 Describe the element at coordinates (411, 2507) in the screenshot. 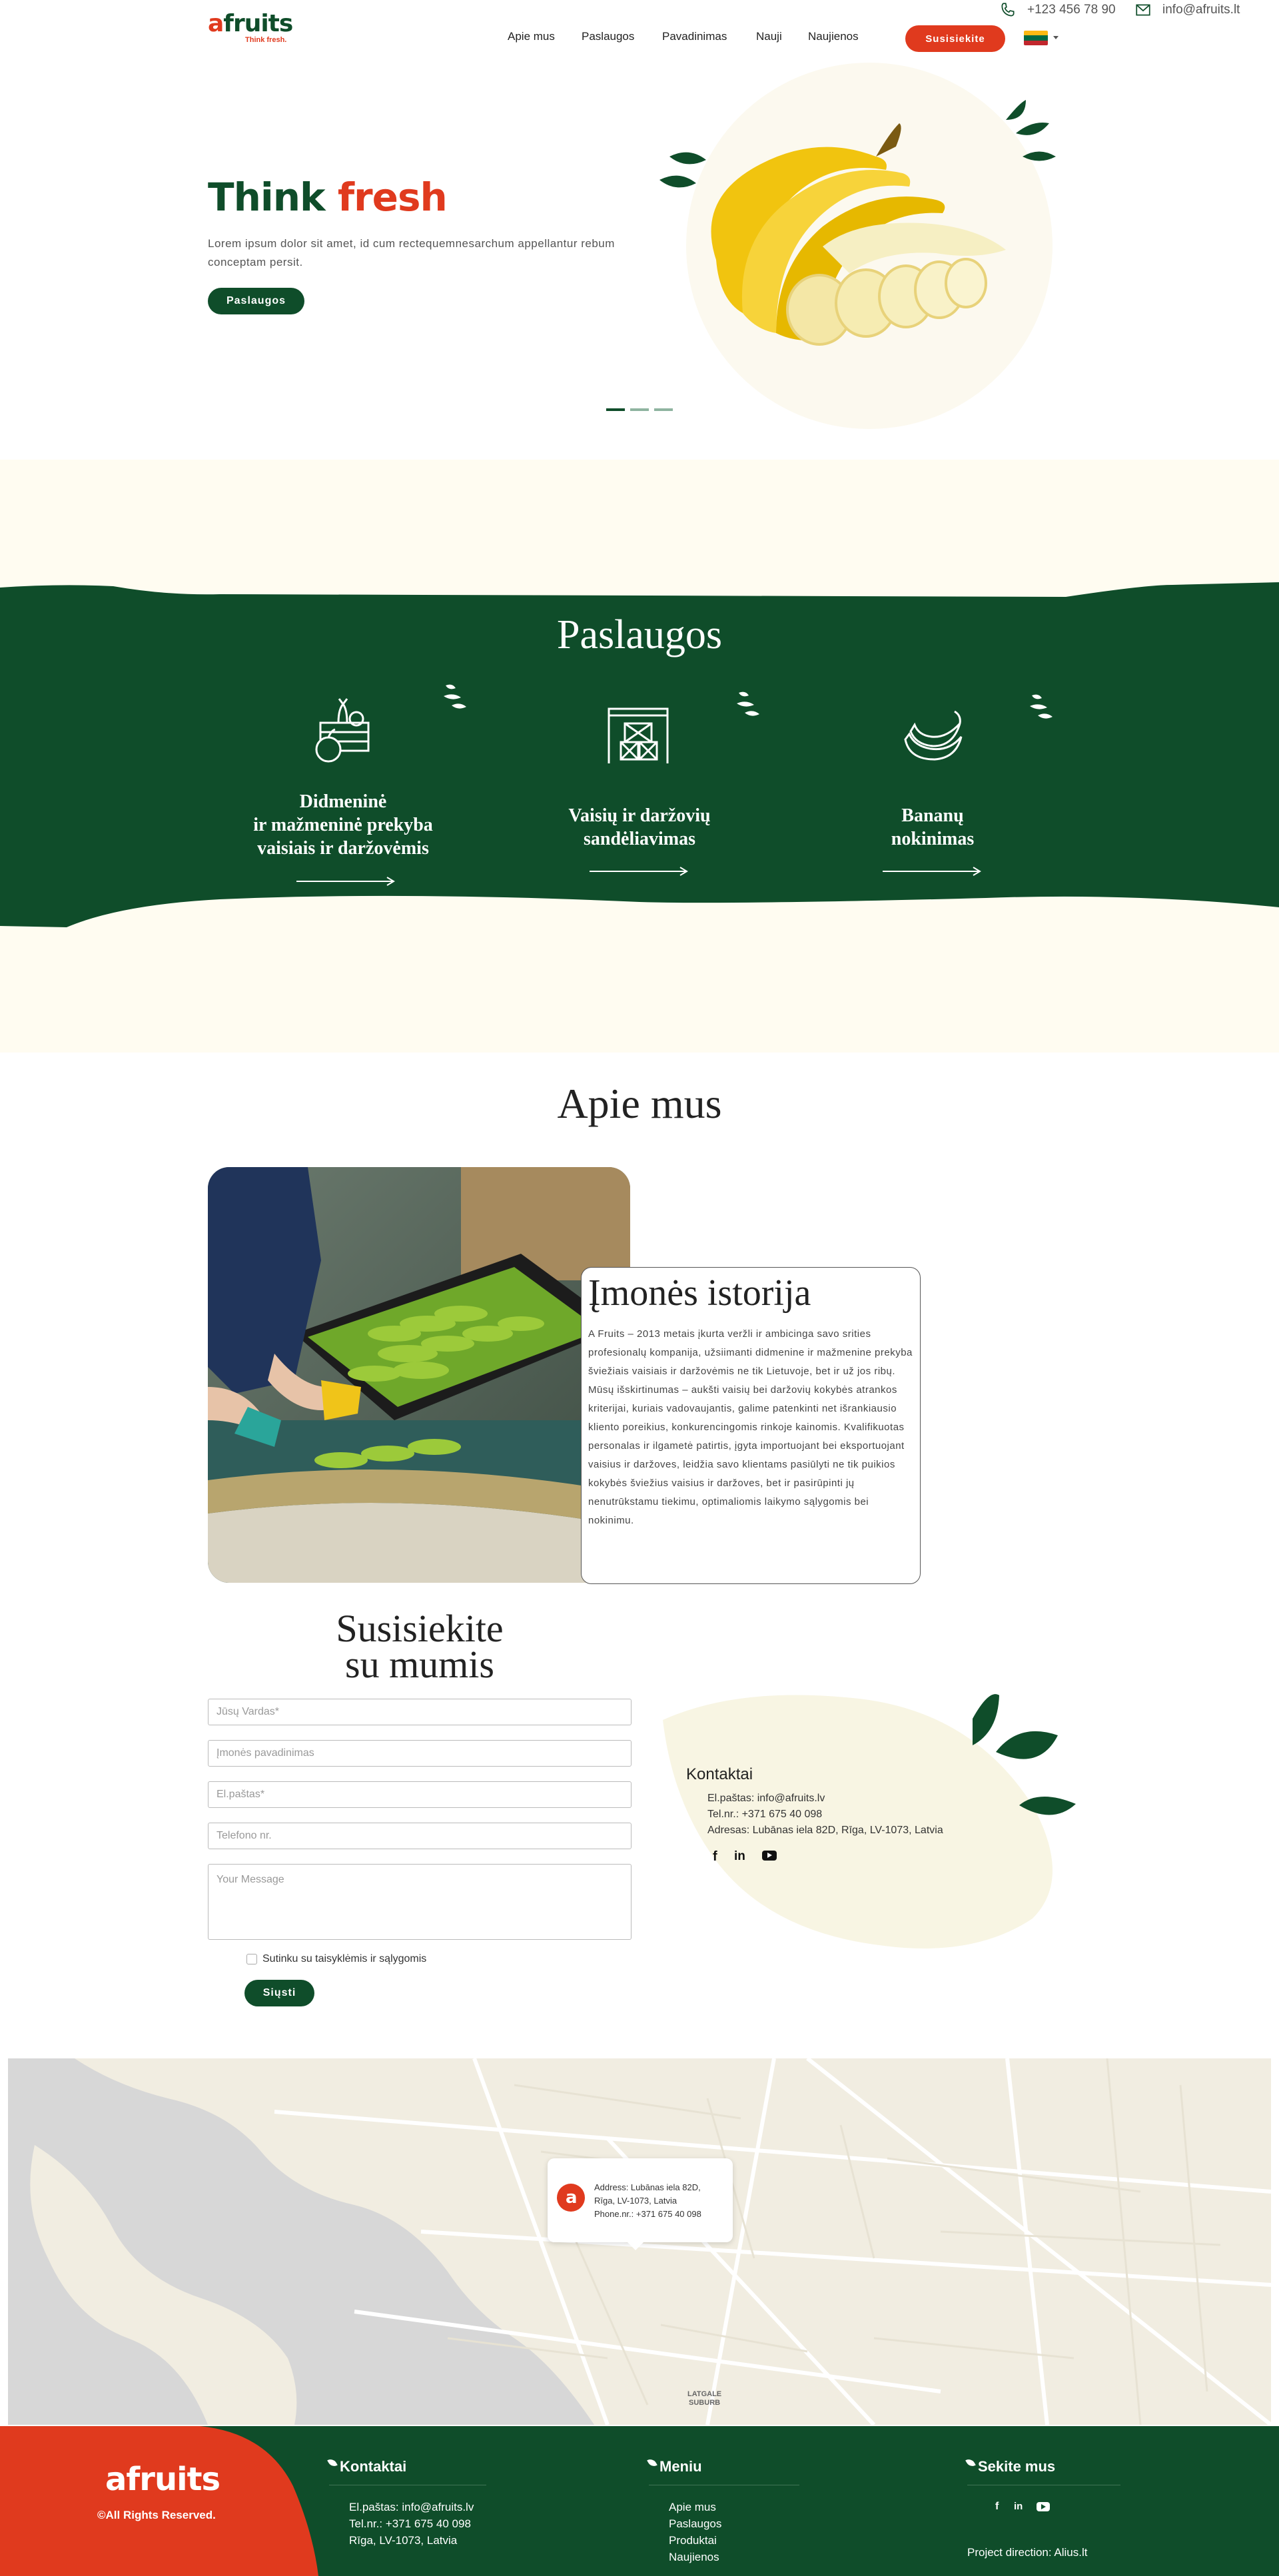

I see `footer-email: El.paštas: info@afruits.lv` at that location.